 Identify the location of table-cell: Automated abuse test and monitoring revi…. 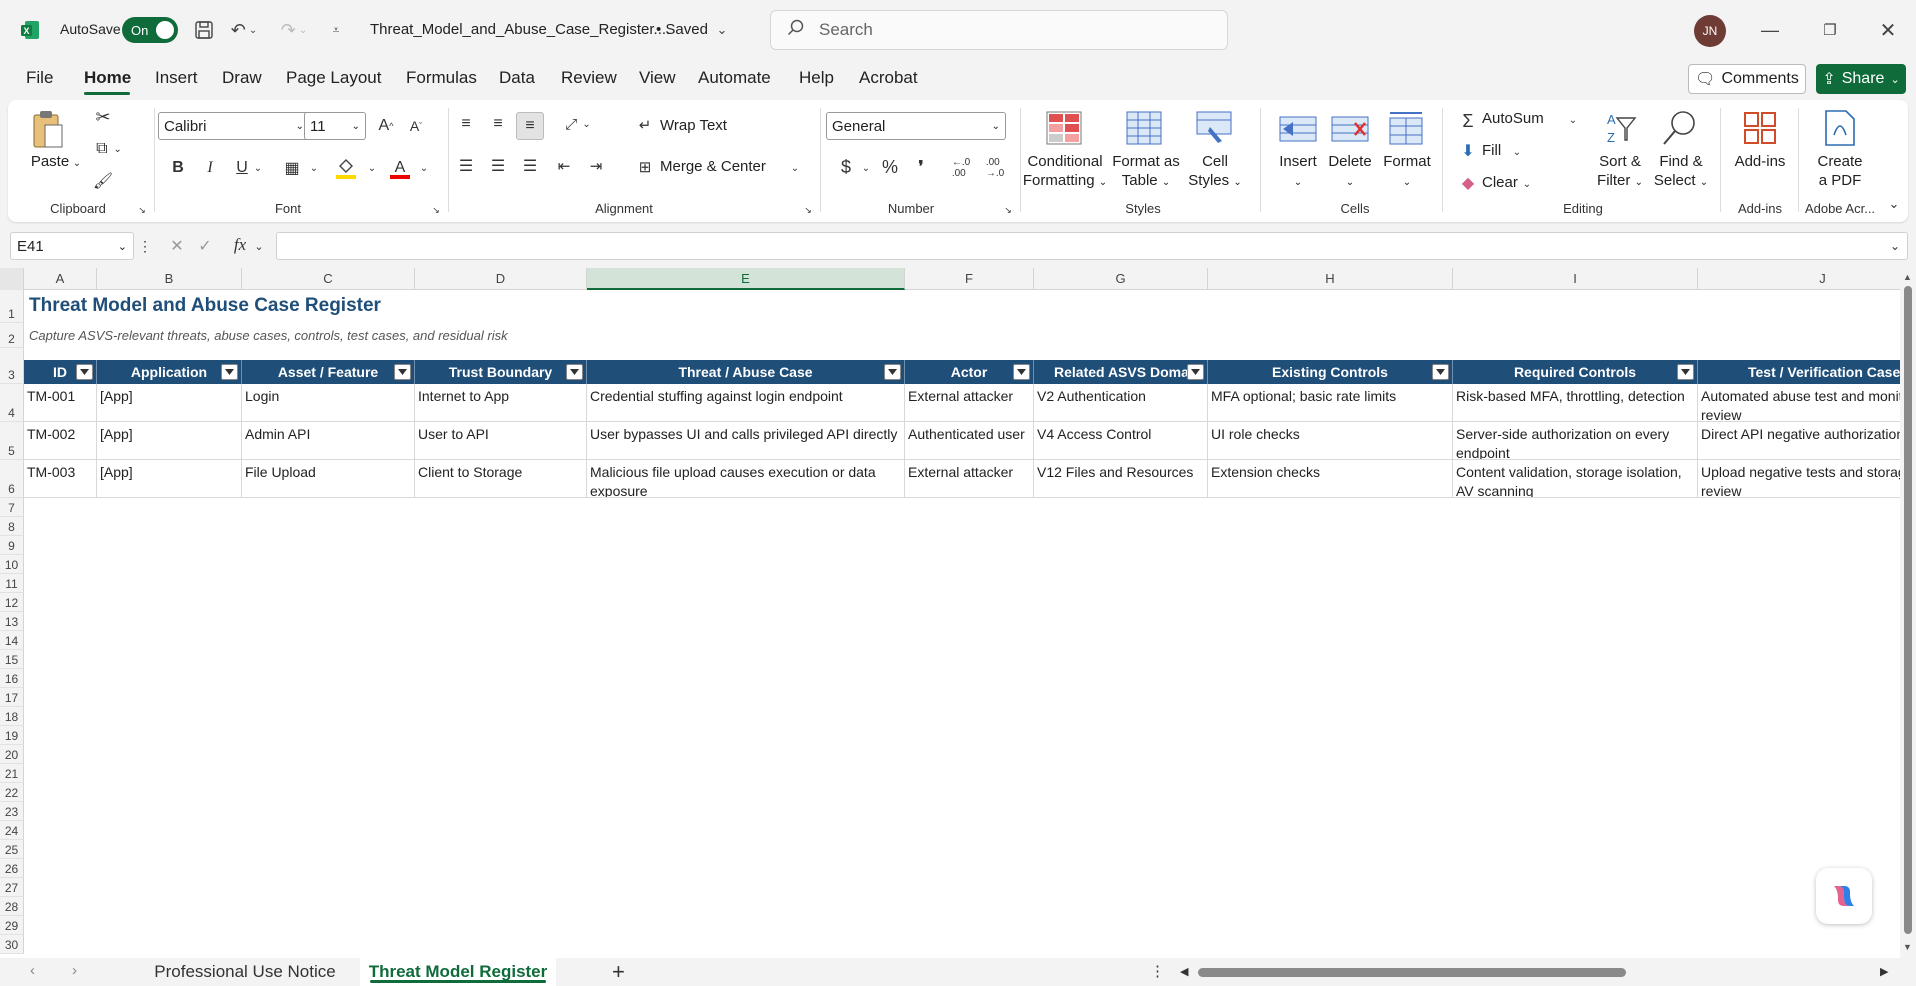
(1799, 403).